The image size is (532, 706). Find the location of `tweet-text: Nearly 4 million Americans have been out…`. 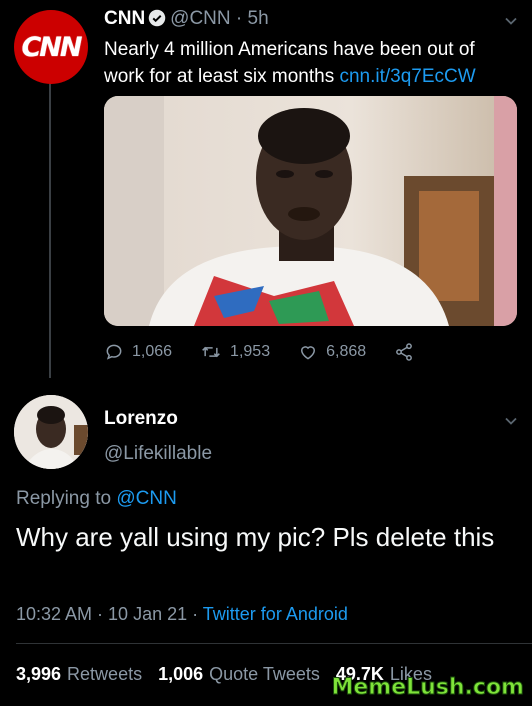

tweet-text: Nearly 4 million Americans have been out… is located at coordinates (309, 63).